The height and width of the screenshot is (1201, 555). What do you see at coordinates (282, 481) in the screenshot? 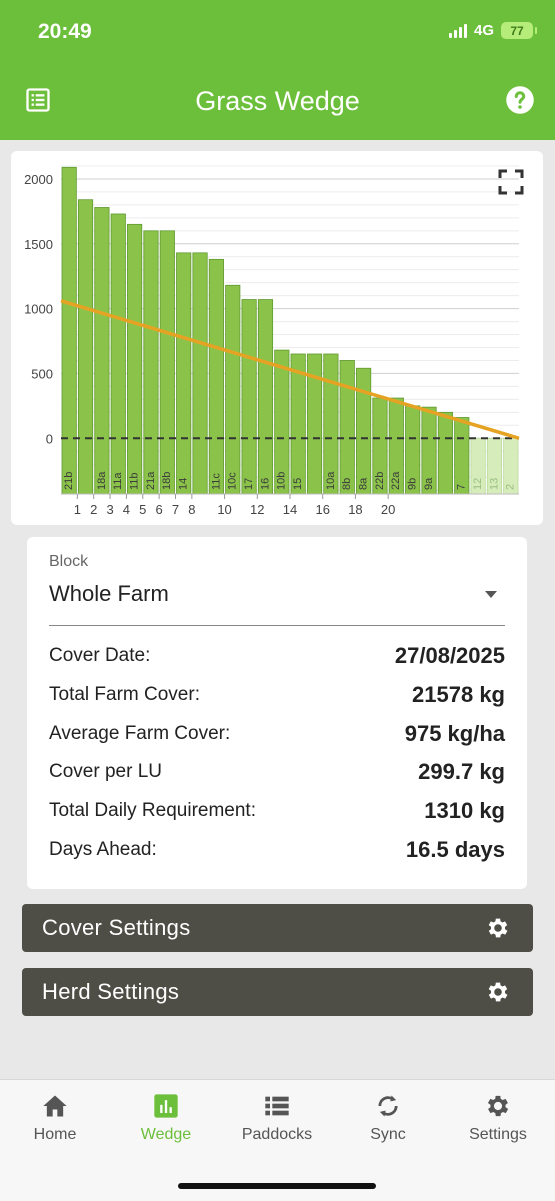
I see `bar-label: 10b` at bounding box center [282, 481].